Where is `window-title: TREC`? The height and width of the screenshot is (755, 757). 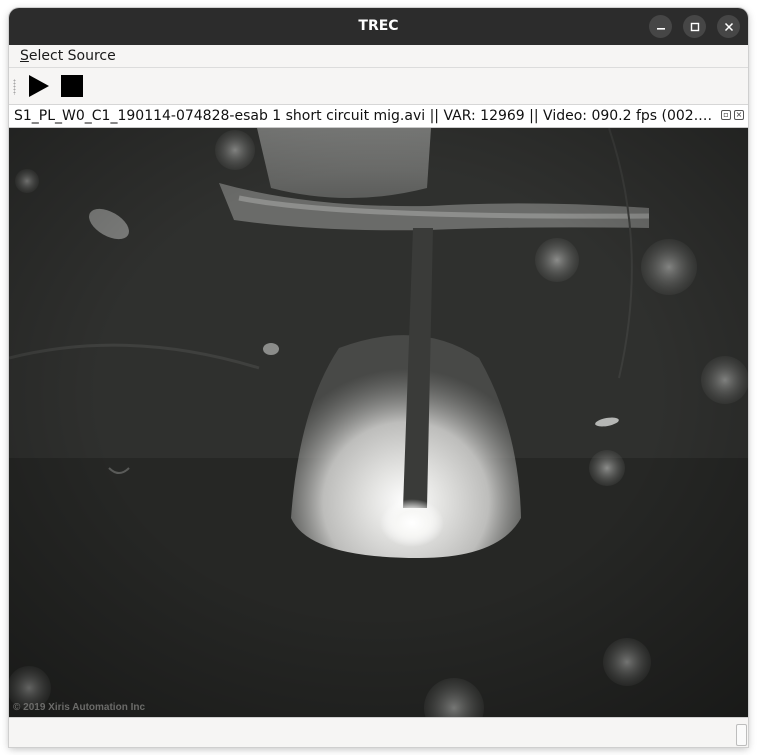
window-title: TREC is located at coordinates (378, 26).